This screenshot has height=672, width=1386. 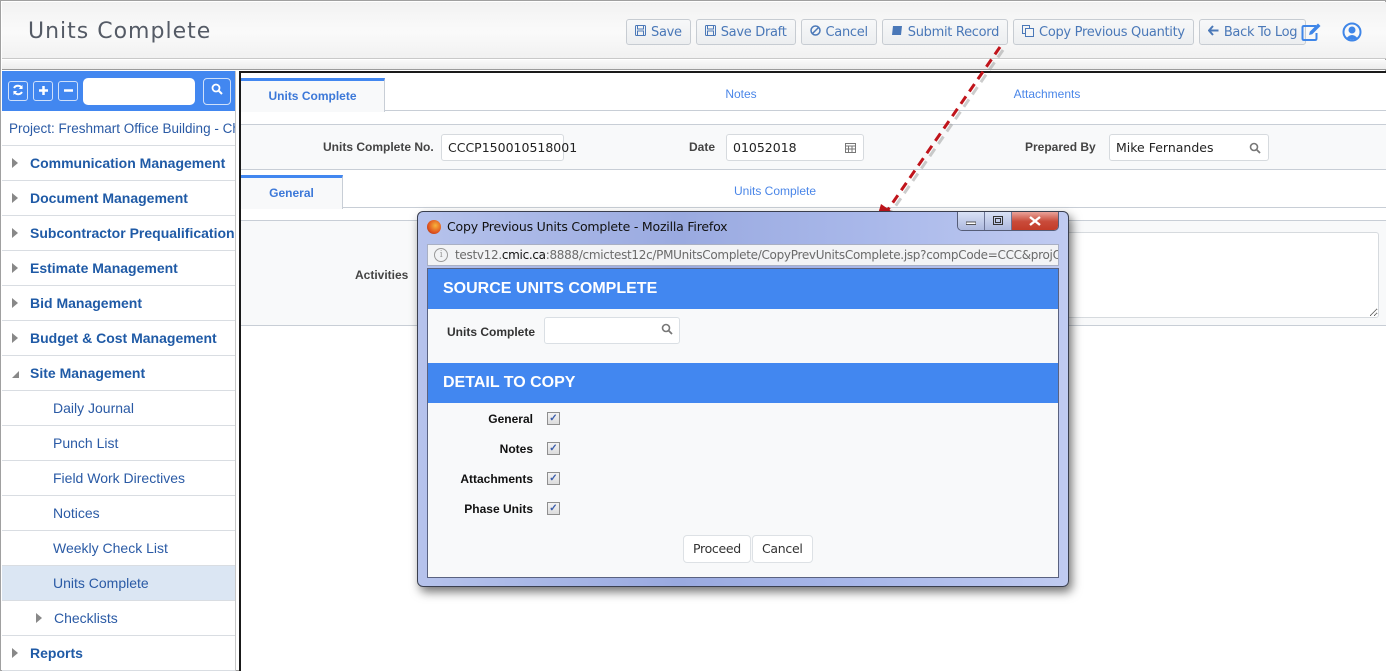 I want to click on prepared-by-field: Mike Fernandes, so click(x=1189, y=147).